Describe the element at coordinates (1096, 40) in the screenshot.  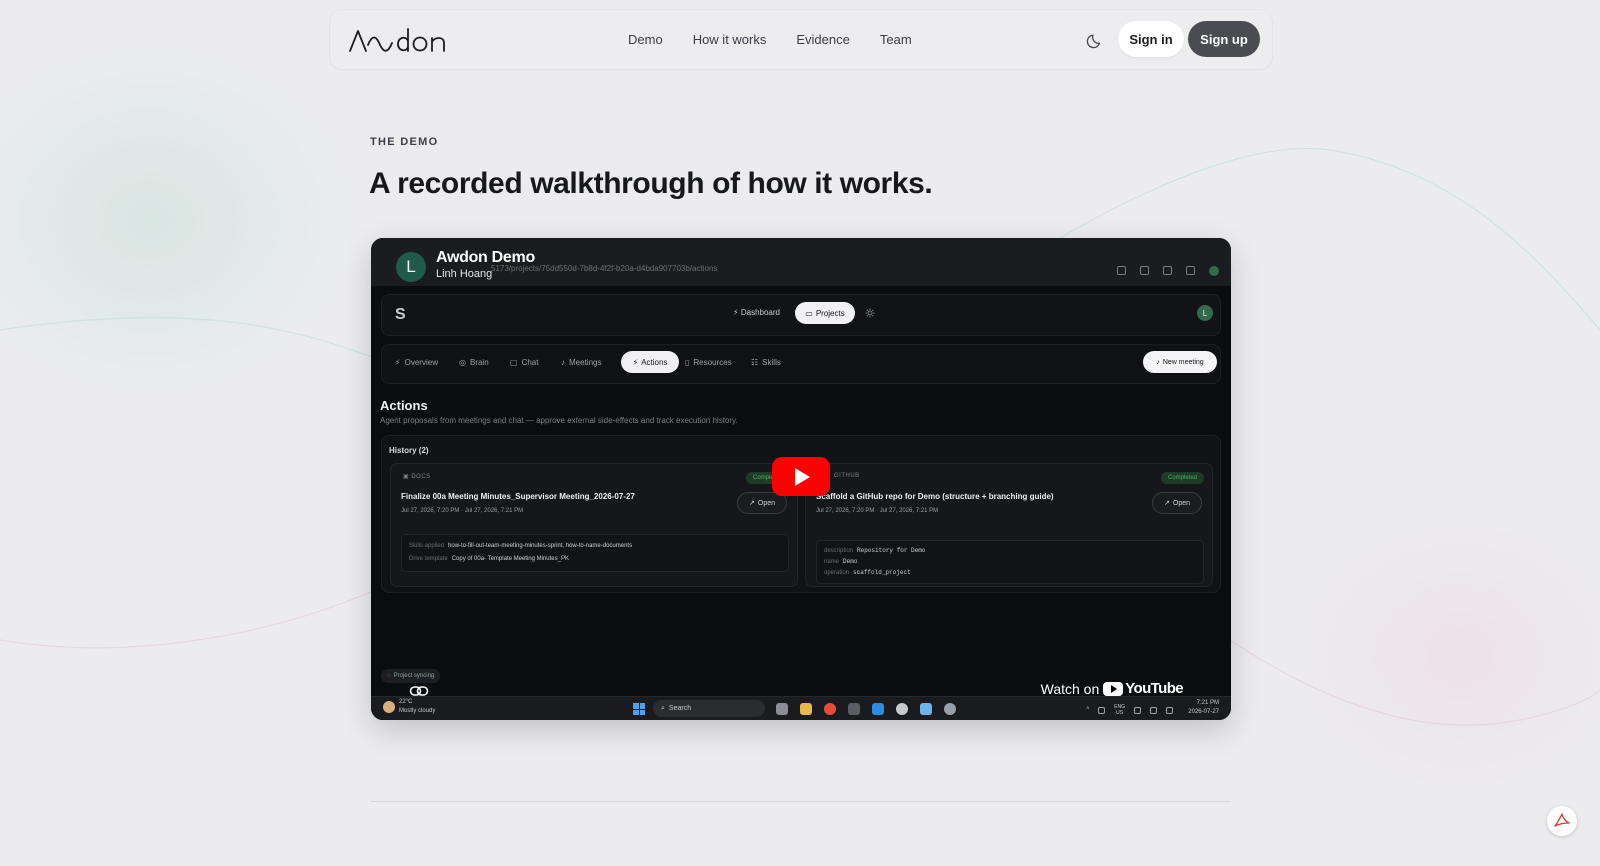
I see `moon-icon` at that location.